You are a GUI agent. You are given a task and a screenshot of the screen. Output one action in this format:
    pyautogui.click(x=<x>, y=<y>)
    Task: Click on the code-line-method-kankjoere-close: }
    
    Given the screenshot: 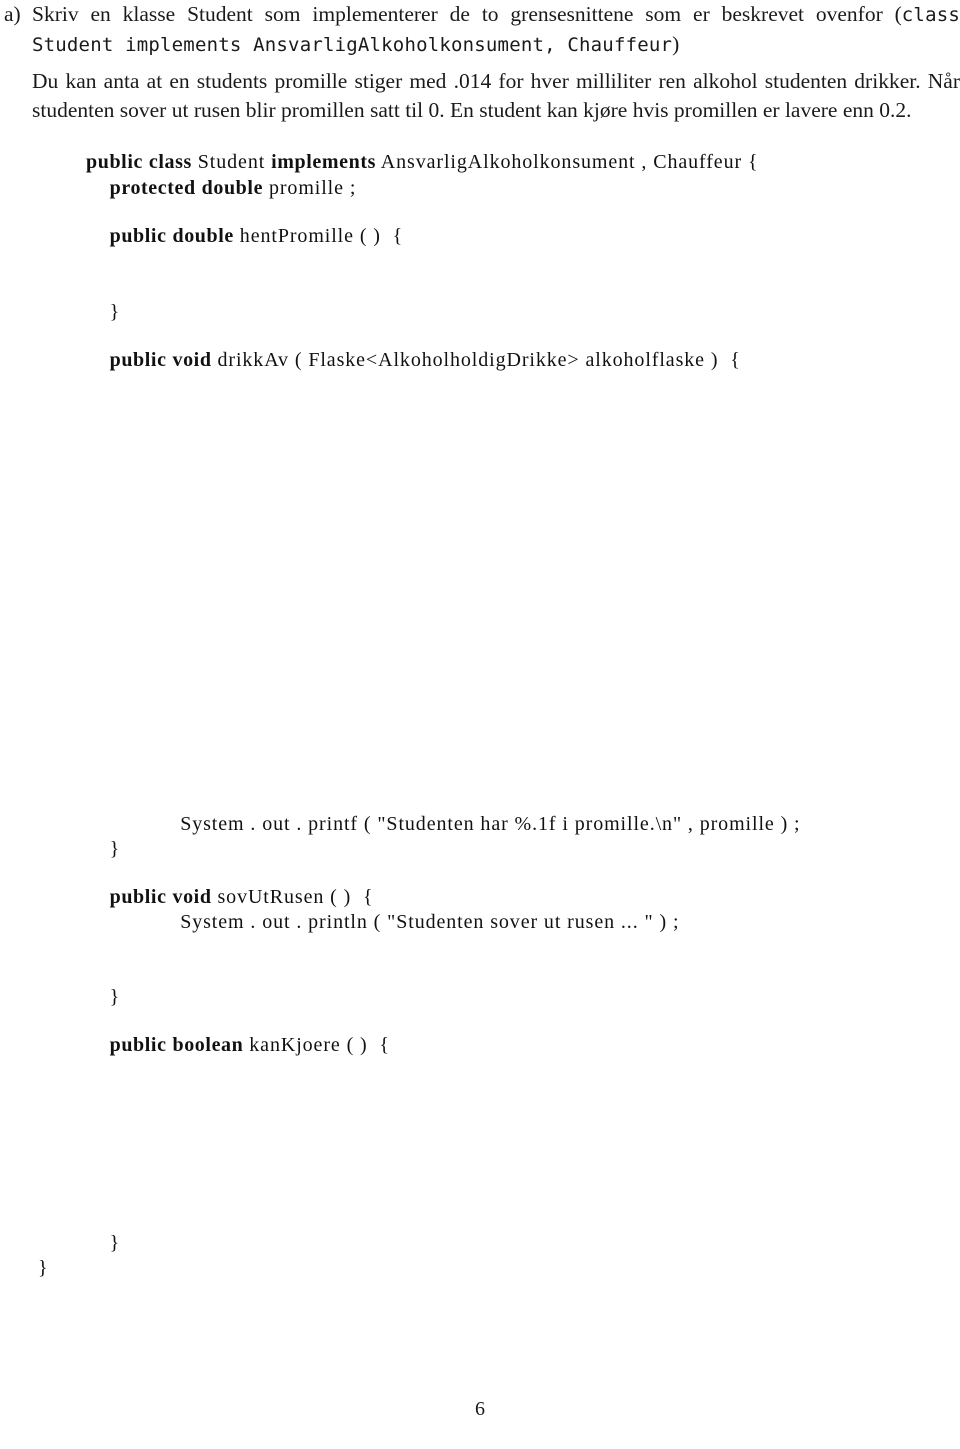 What is the action you would take?
    pyautogui.click(x=103, y=1243)
    